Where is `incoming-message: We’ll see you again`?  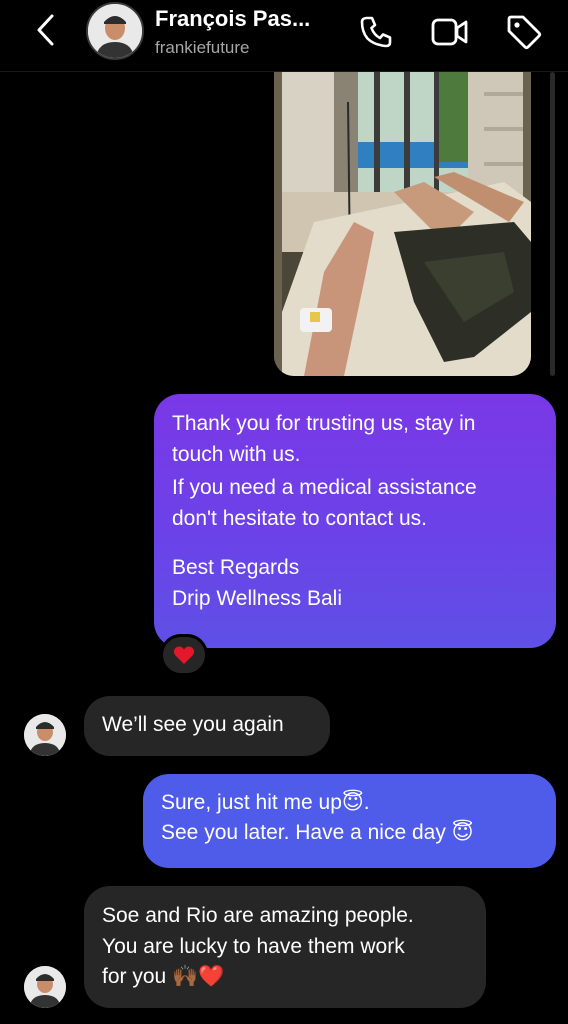 incoming-message: We’ll see you again is located at coordinates (207, 726).